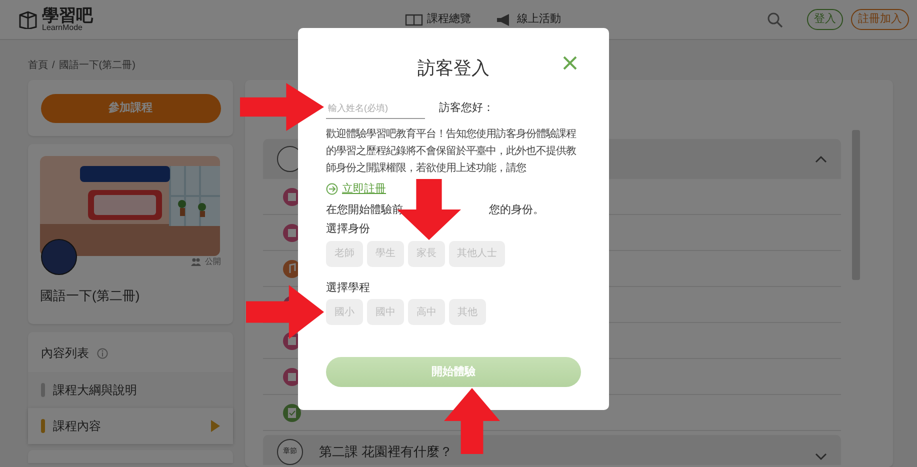 This screenshot has height=467, width=917. I want to click on dialog-title: 訪客登入, so click(454, 68).